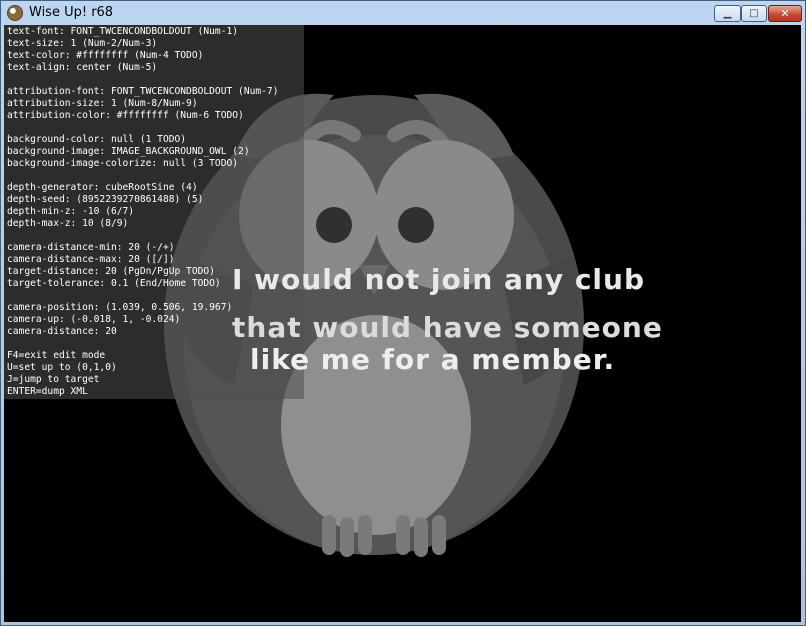 Image resolution: width=806 pixels, height=626 pixels. What do you see at coordinates (102, 103) in the screenshot?
I see `hud-line: attribution-size: 1 (Num-8/Num-9)` at bounding box center [102, 103].